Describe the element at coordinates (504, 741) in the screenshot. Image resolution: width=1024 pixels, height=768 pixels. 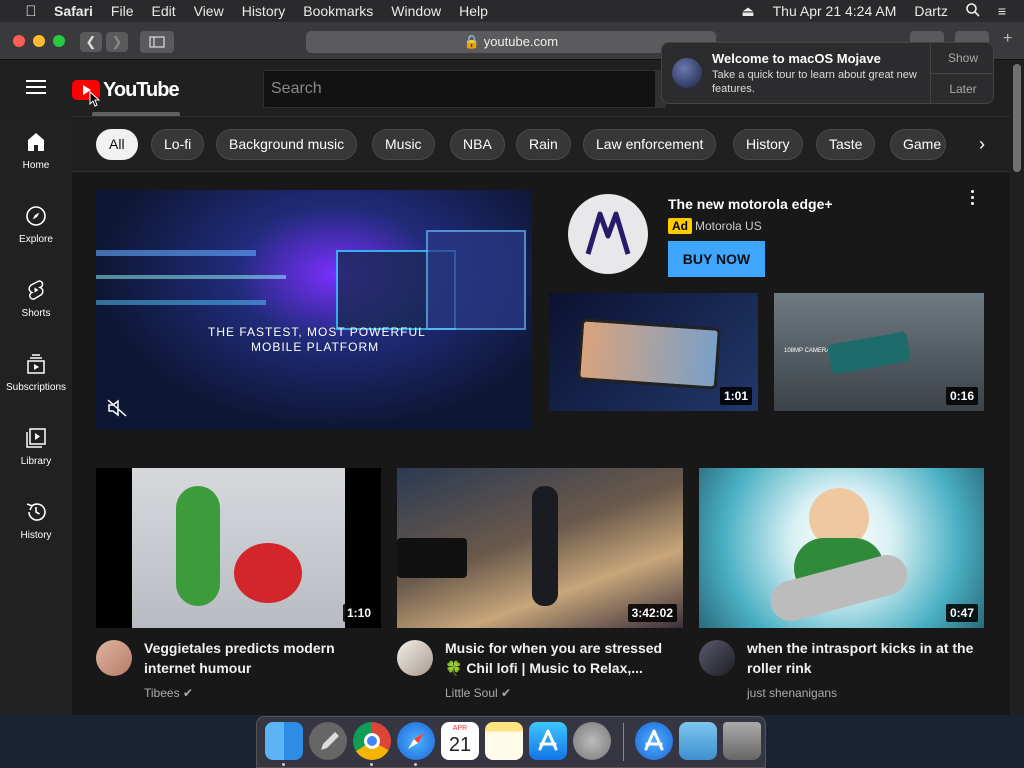
I see `notes-icon` at that location.